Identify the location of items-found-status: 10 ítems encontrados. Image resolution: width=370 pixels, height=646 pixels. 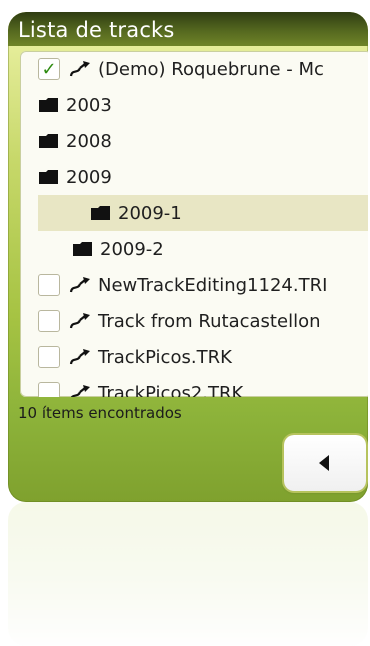
(100, 413).